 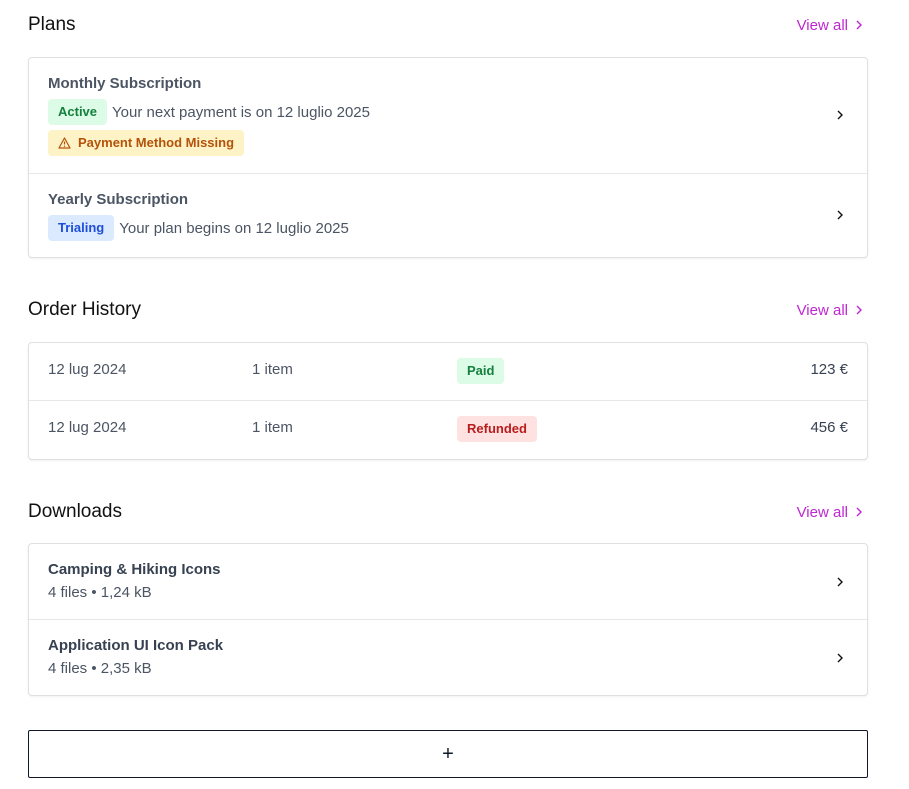 What do you see at coordinates (234, 228) in the screenshot?
I see `plan-description: Your plan begins on 12 luglio 2025` at bounding box center [234, 228].